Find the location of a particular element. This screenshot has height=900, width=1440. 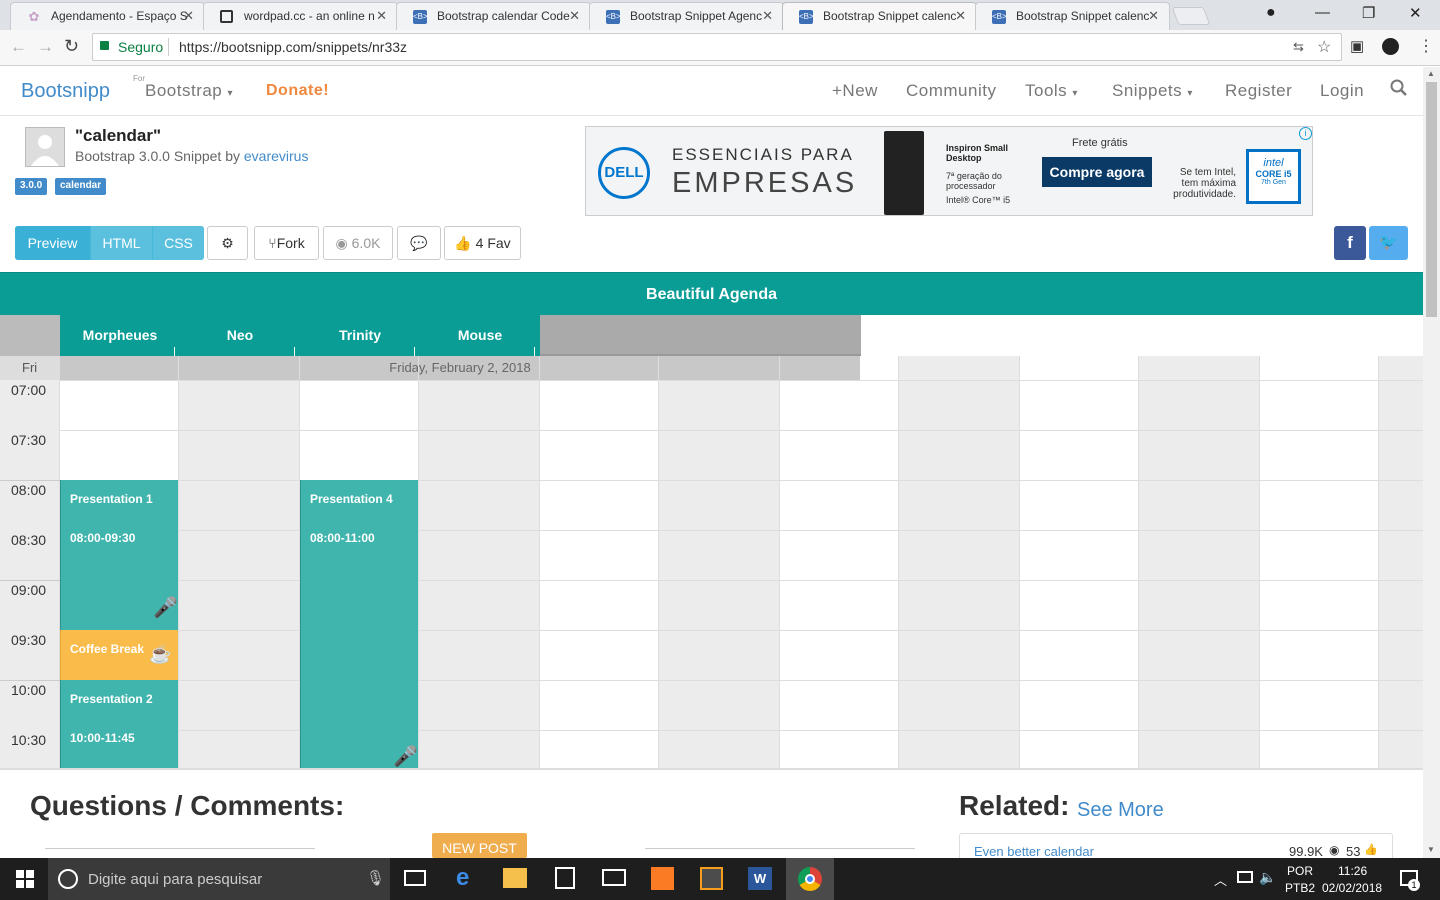

resource-trinity: Trinity is located at coordinates (360, 335).